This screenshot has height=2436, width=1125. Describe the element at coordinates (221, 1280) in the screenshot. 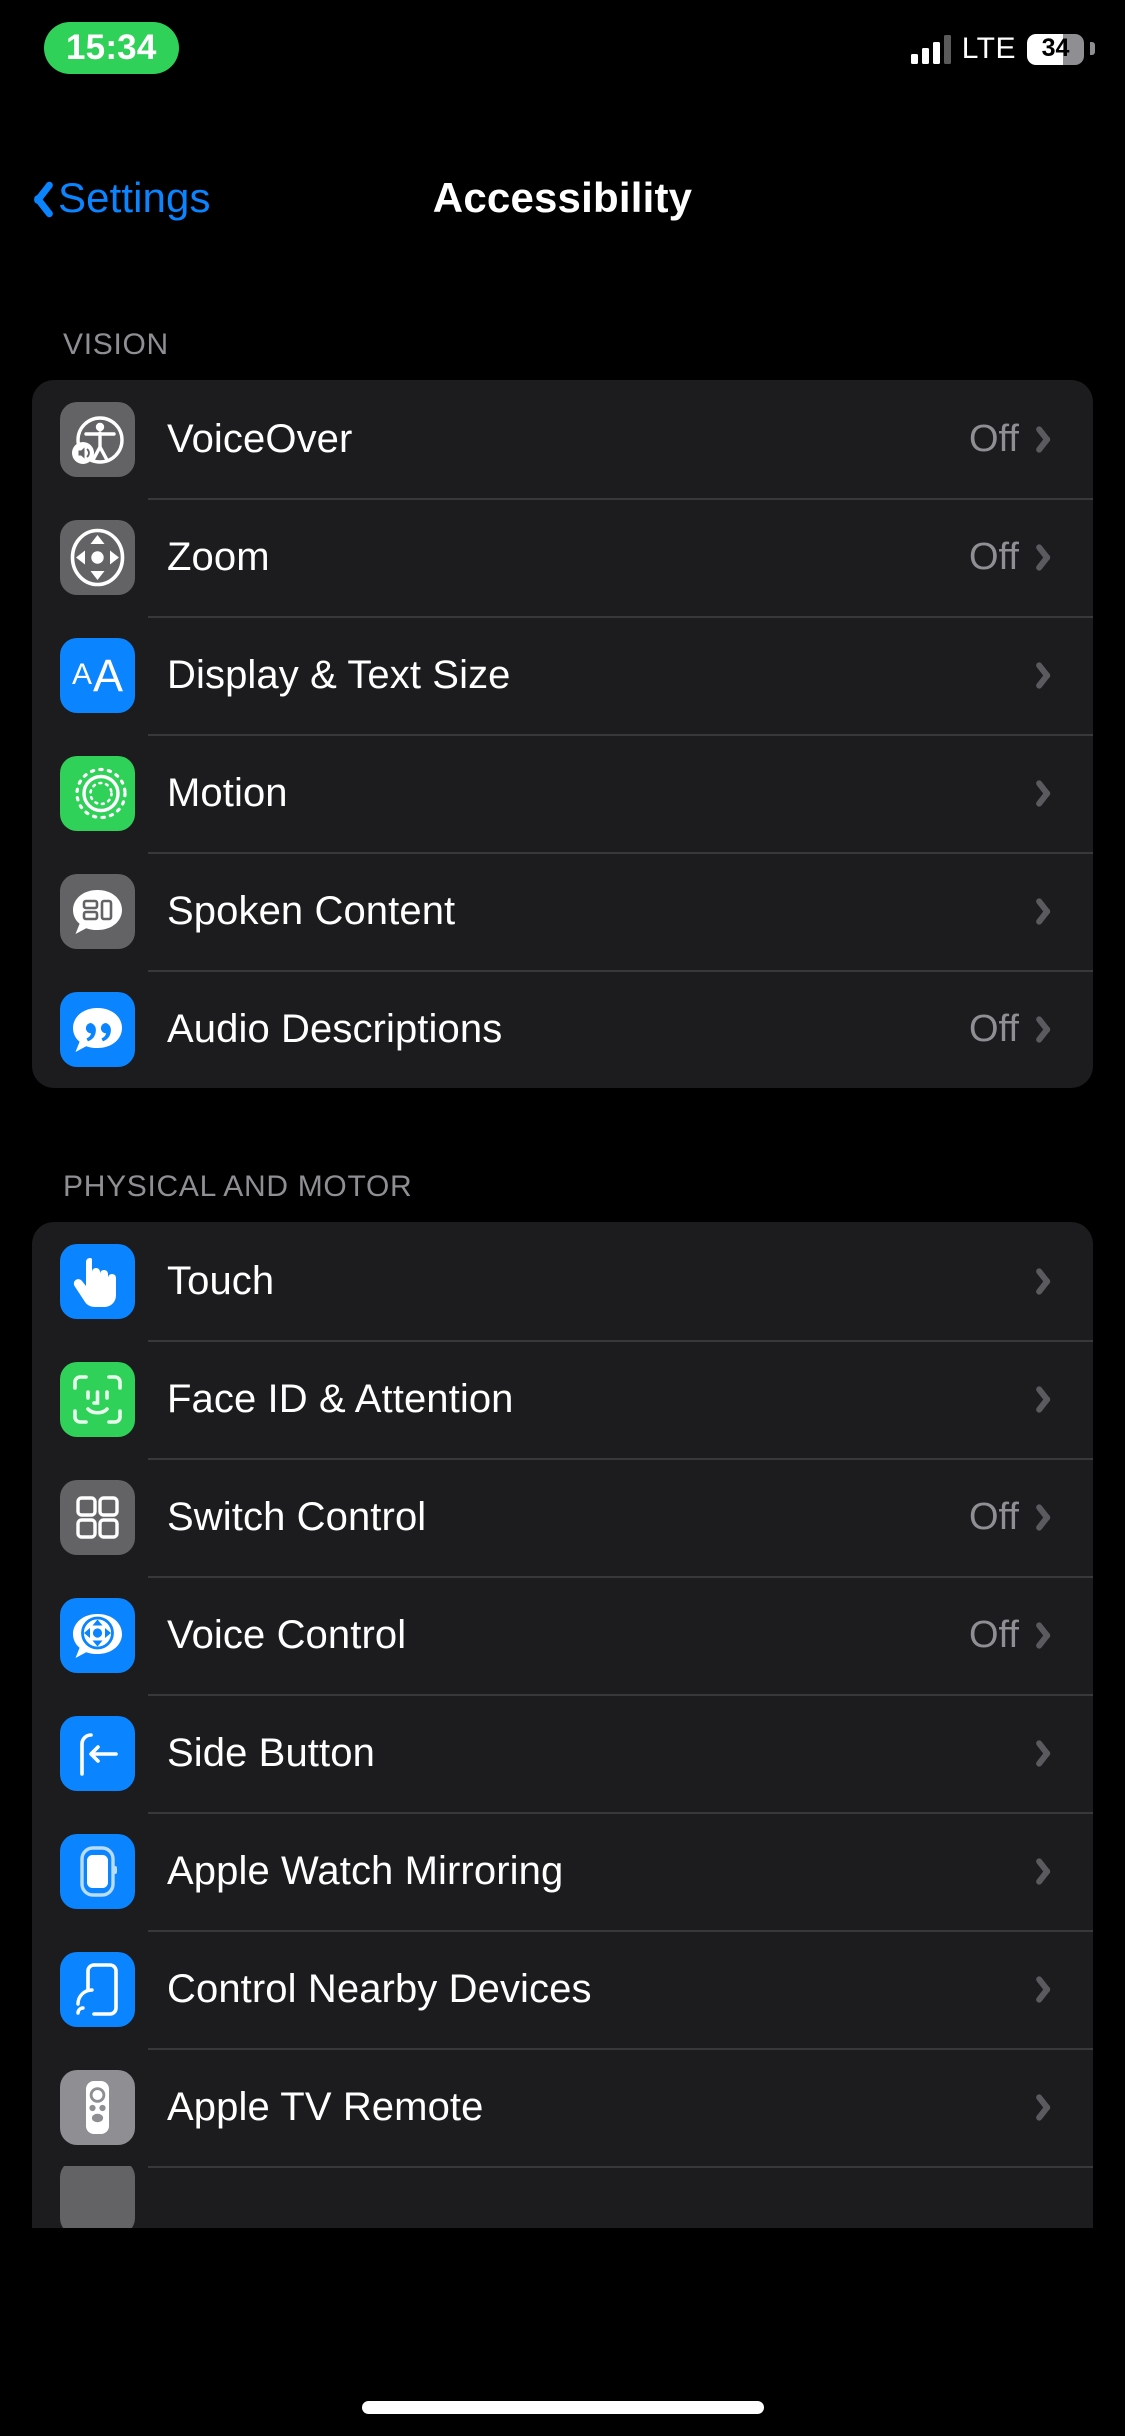

I see `settings-row-label: Touch` at that location.